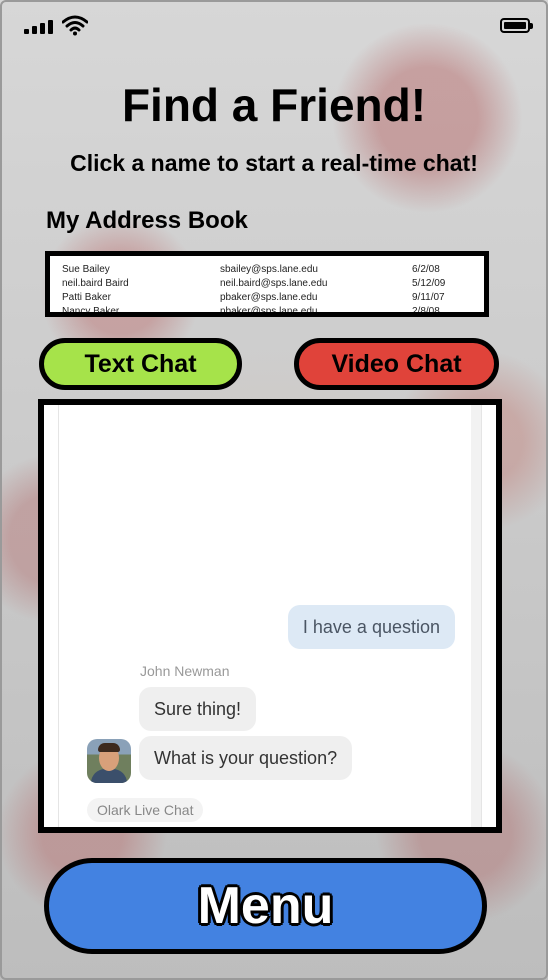 The width and height of the screenshot is (548, 980). What do you see at coordinates (274, 283) in the screenshot?
I see `contact-email: neil.baird@sps.lane.edu` at bounding box center [274, 283].